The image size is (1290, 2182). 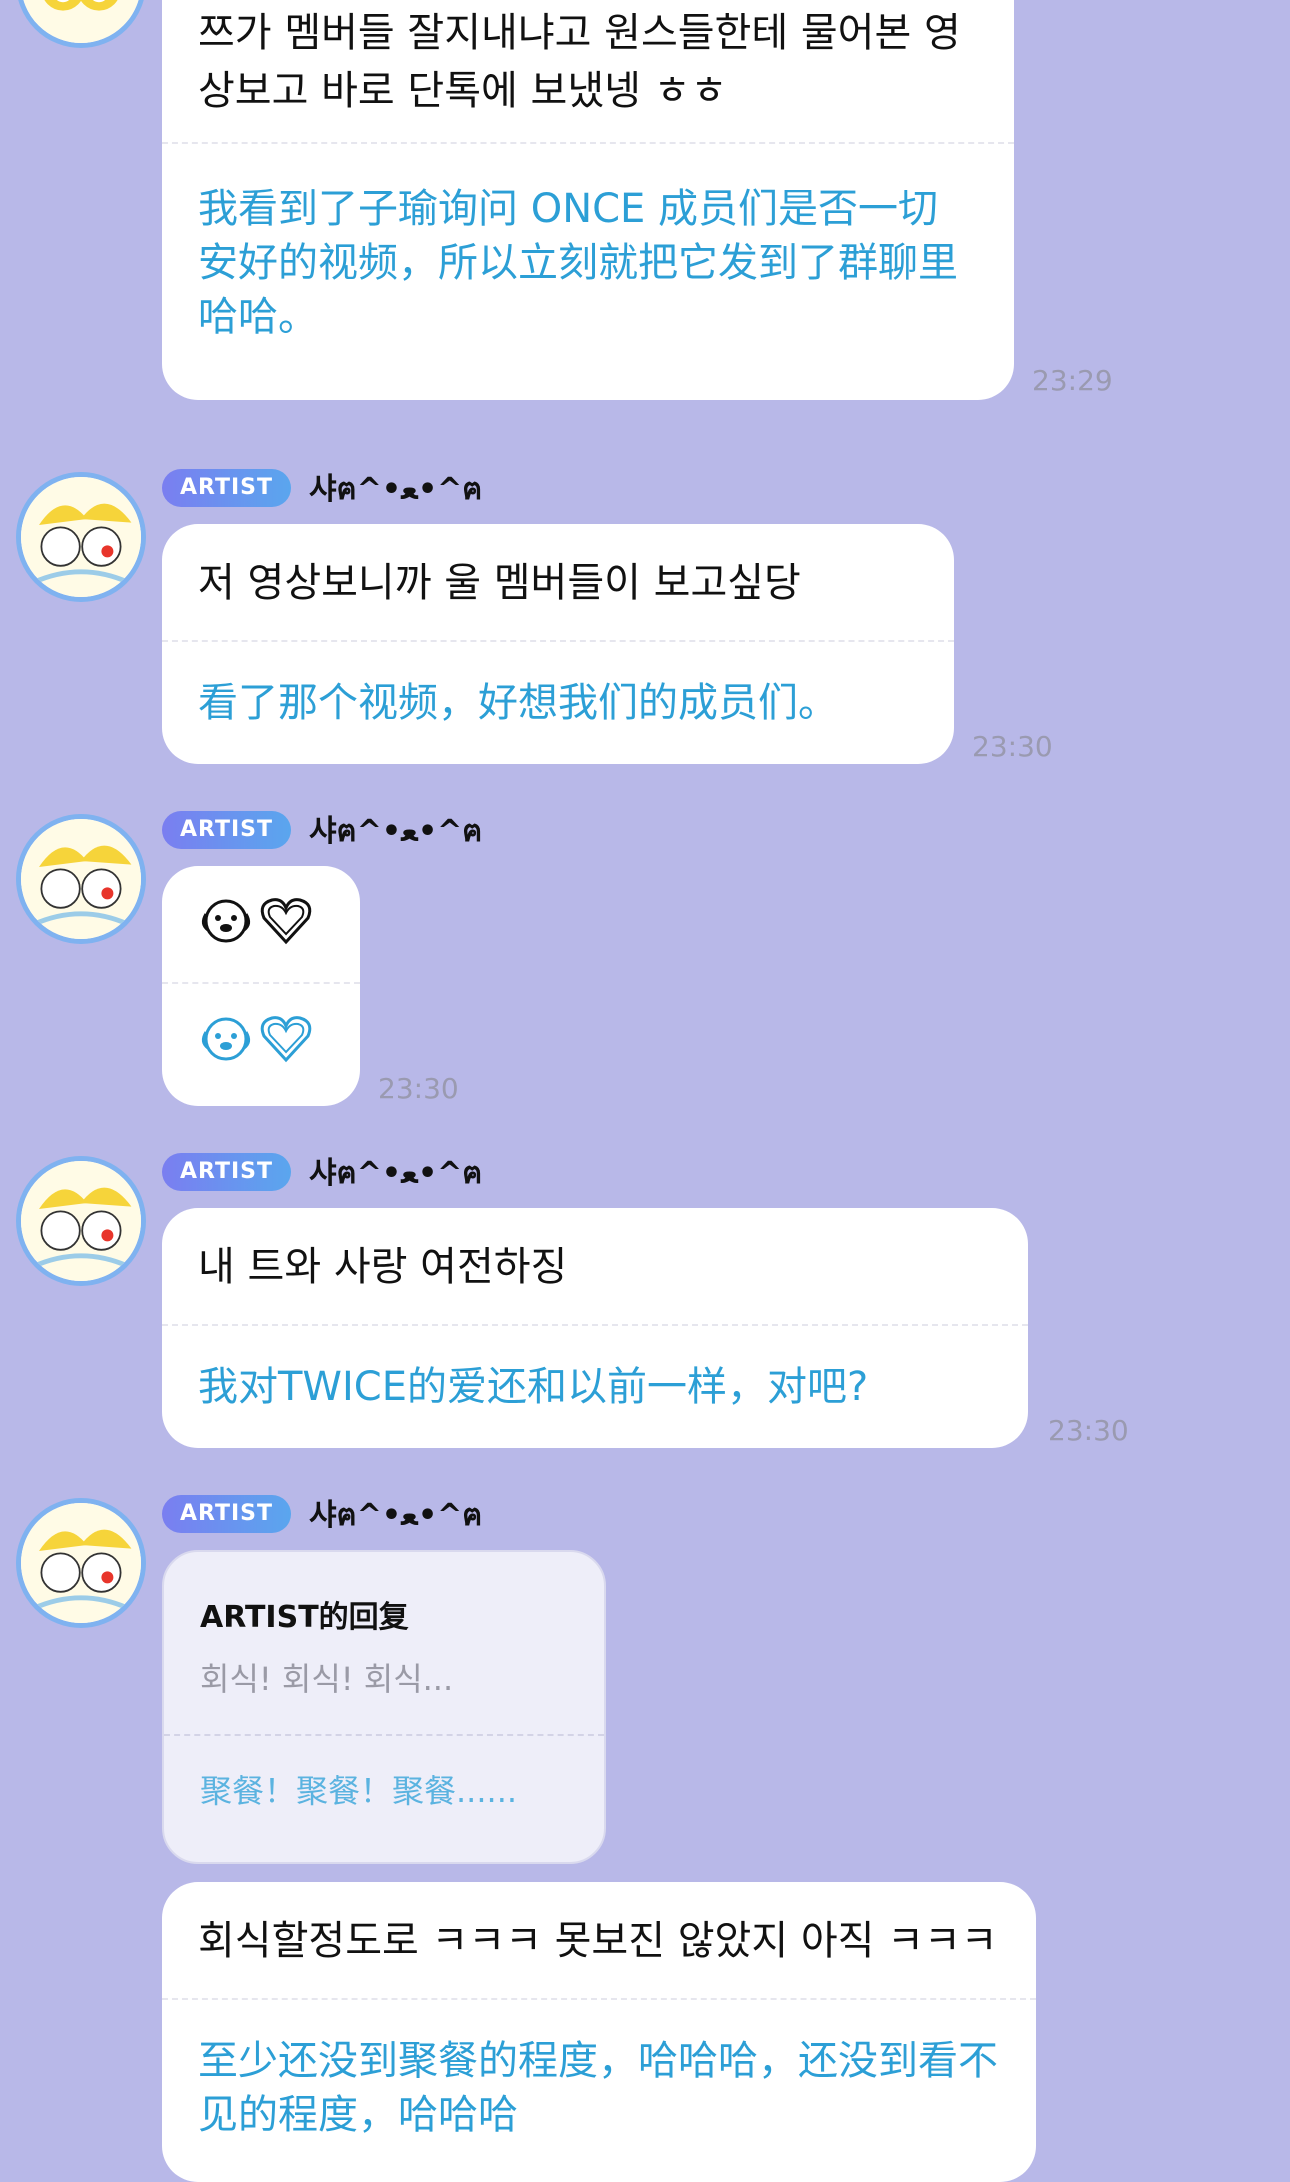 What do you see at coordinates (598, 1941) in the screenshot?
I see `message-original-text: 회식할정도로 ㅋㅋㅋ 못보진 않았지 아직 ㅋㅋㅋ` at bounding box center [598, 1941].